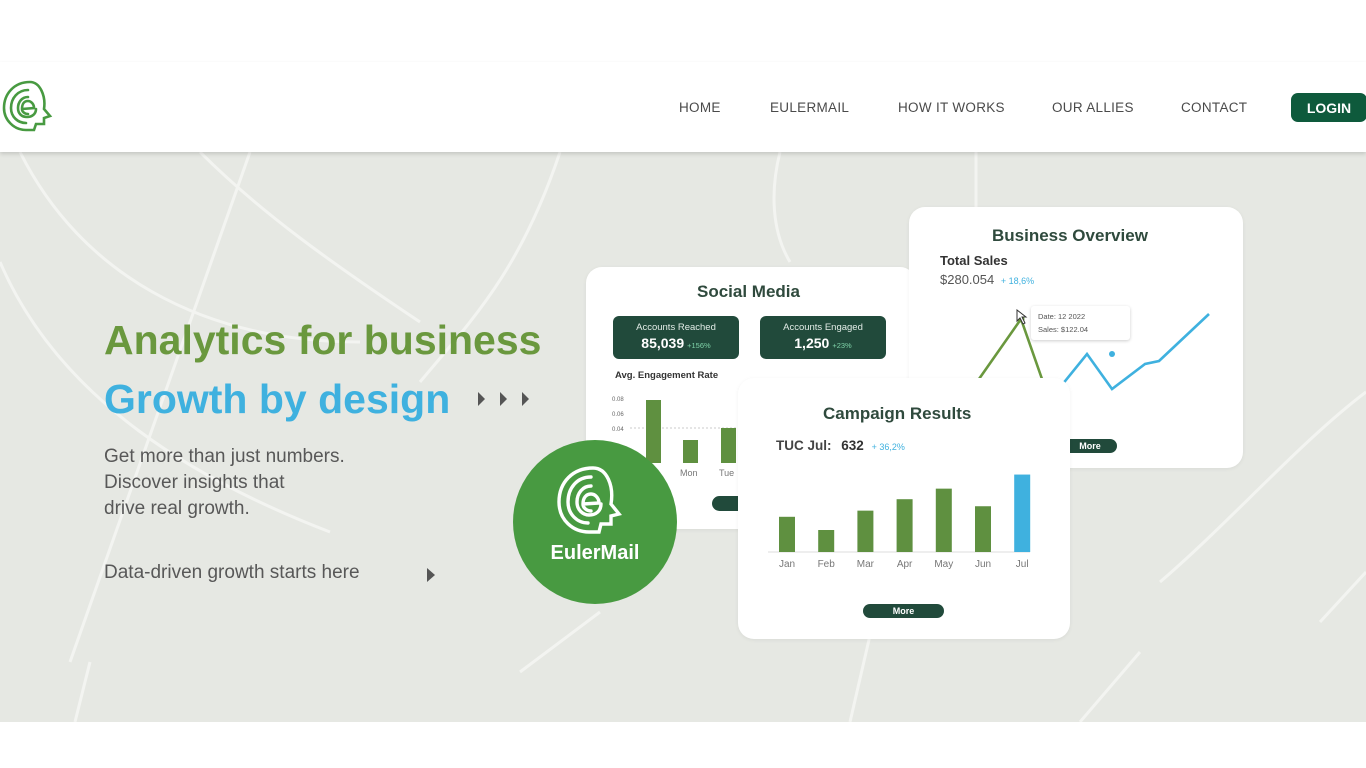 The height and width of the screenshot is (768, 1366). Describe the element at coordinates (905, 564) in the screenshot. I see `x-tick-label: Apr` at that location.